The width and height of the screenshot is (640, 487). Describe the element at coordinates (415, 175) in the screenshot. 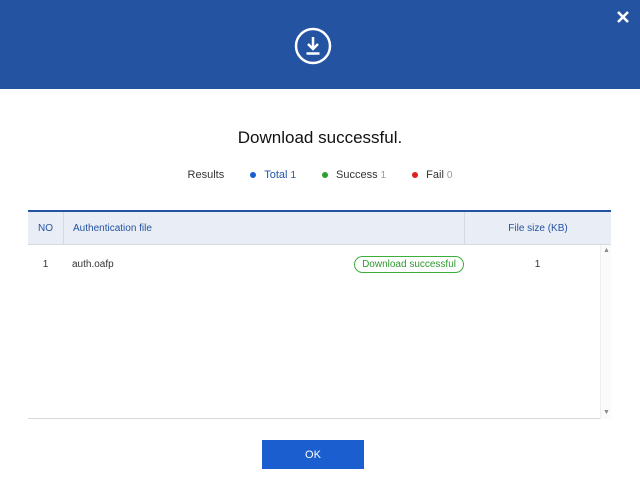

I see `fail-dot` at that location.